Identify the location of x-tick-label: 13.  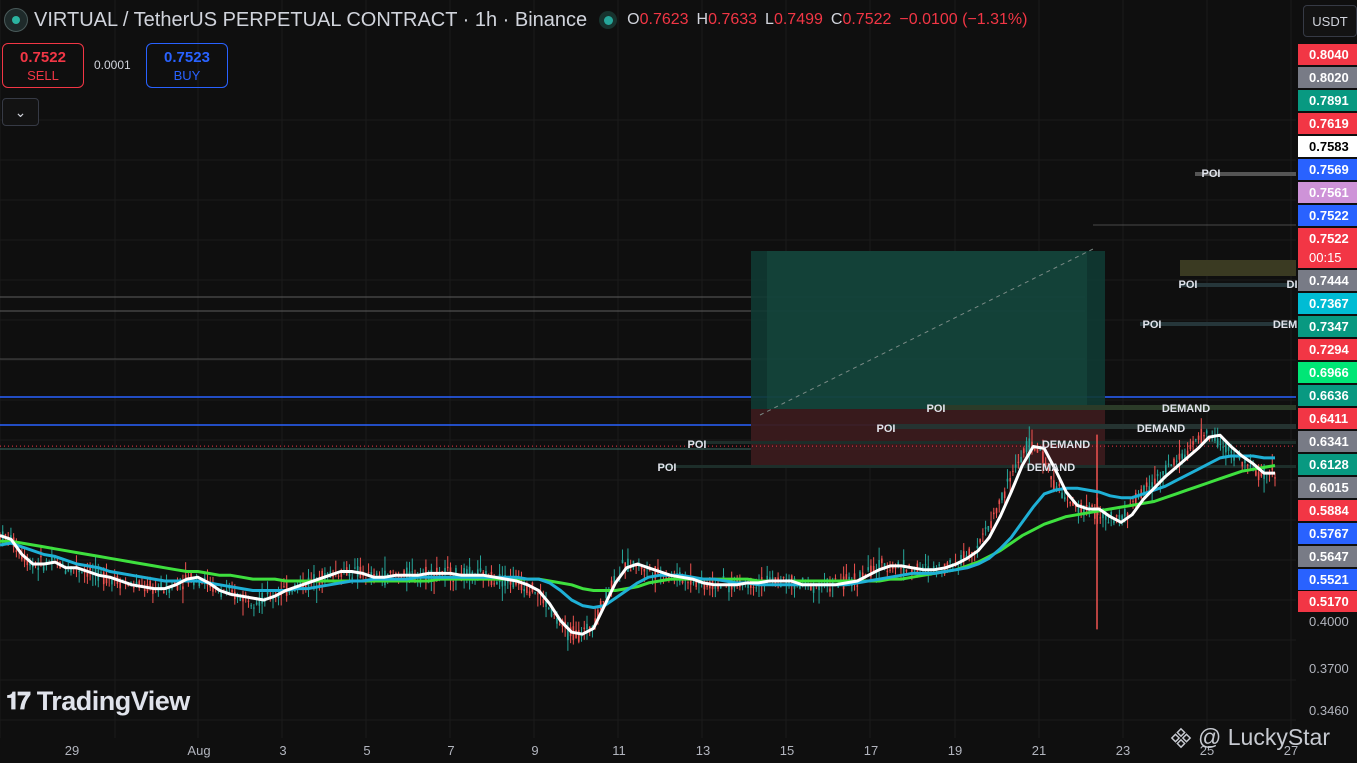
(703, 750).